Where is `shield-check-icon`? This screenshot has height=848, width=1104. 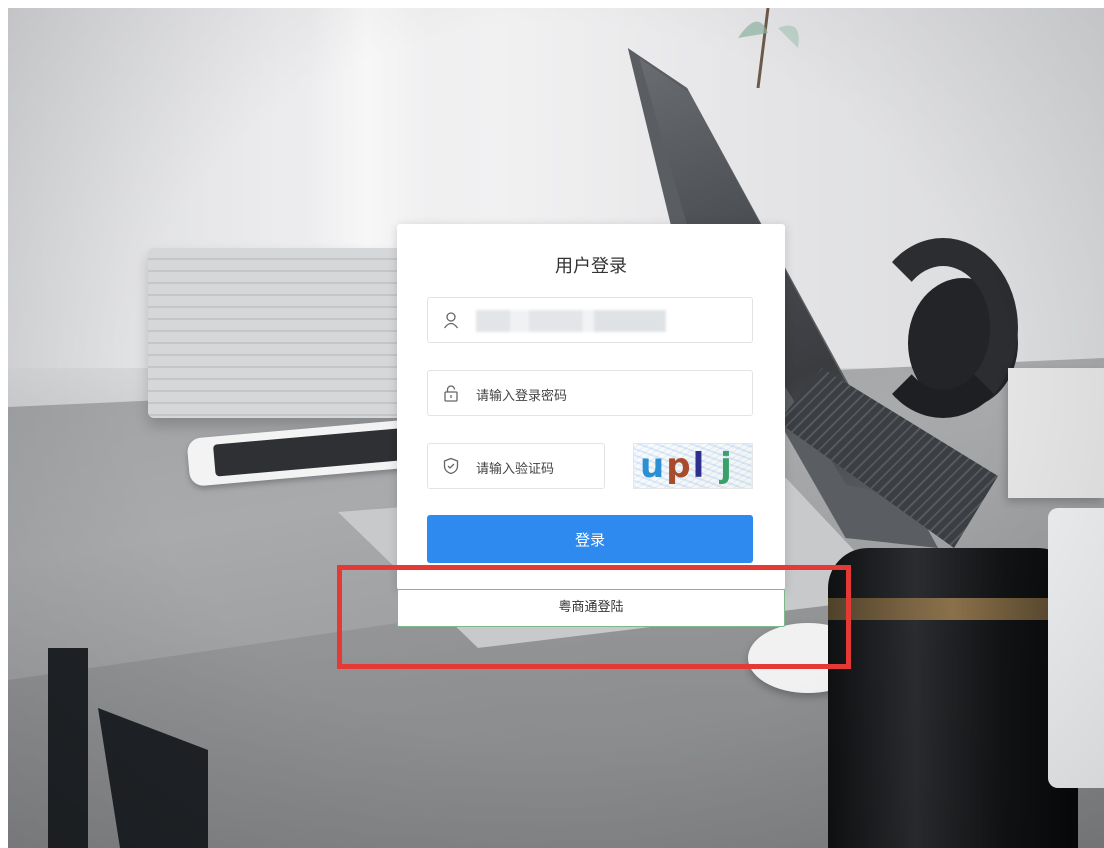 shield-check-icon is located at coordinates (451, 466).